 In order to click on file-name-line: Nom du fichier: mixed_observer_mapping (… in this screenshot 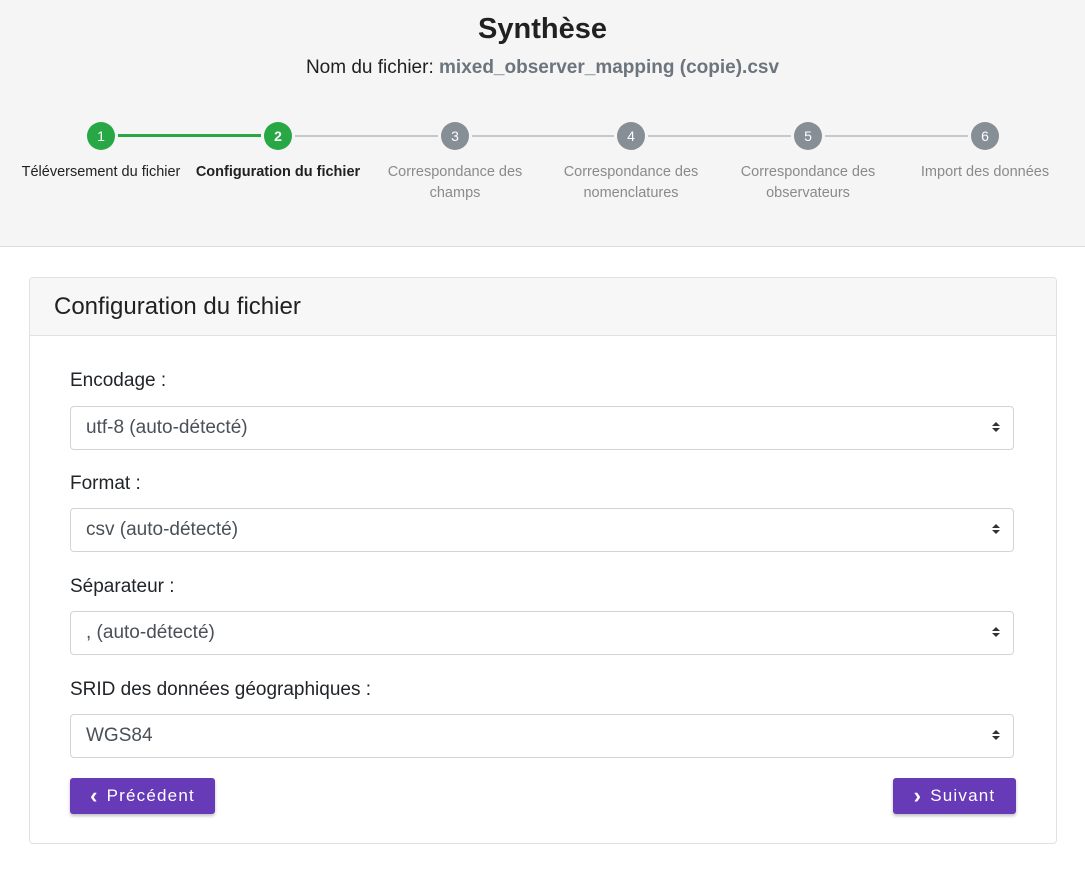, I will do `click(542, 68)`.